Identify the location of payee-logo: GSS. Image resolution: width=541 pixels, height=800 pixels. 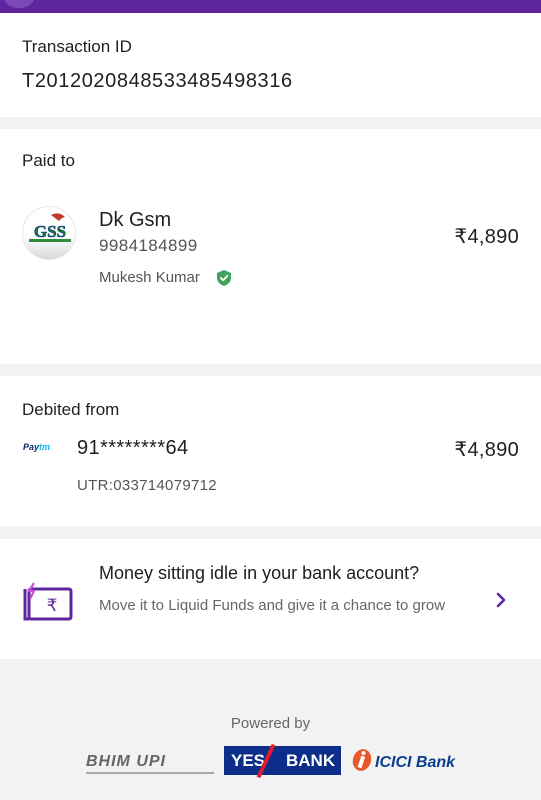
(49, 233).